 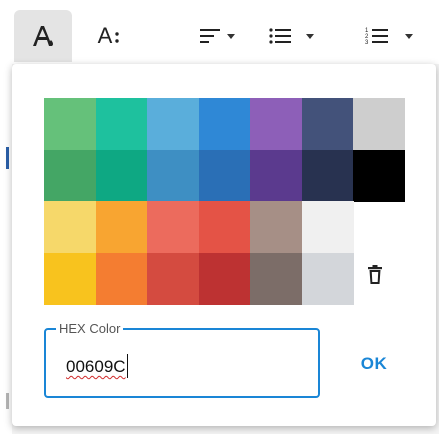 I want to click on bullet-list-icon, so click(x=280, y=36).